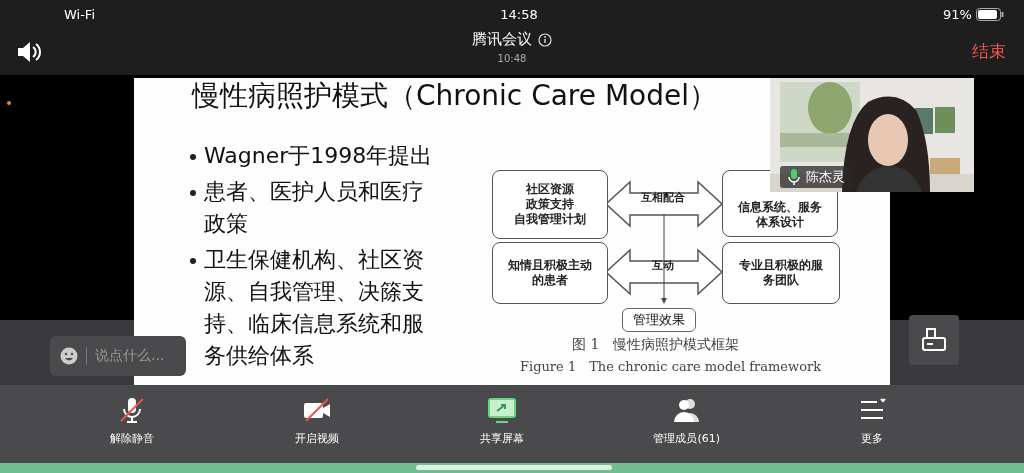 This screenshot has width=1024, height=473. I want to click on screen-share-icon, so click(502, 410).